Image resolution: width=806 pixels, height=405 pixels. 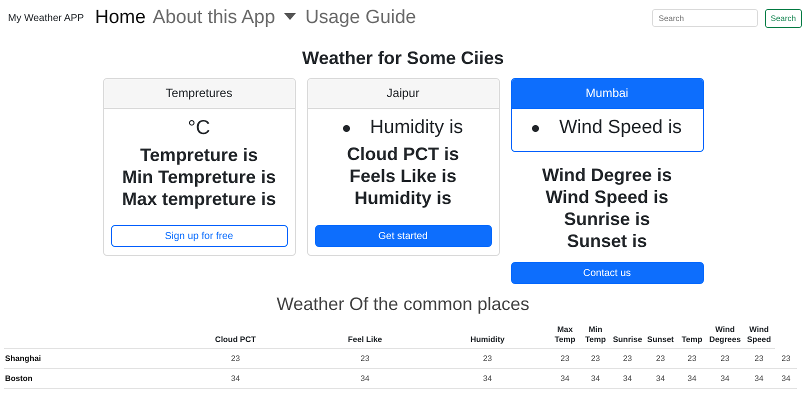 I want to click on action-button: Sign up for free, so click(x=199, y=236).